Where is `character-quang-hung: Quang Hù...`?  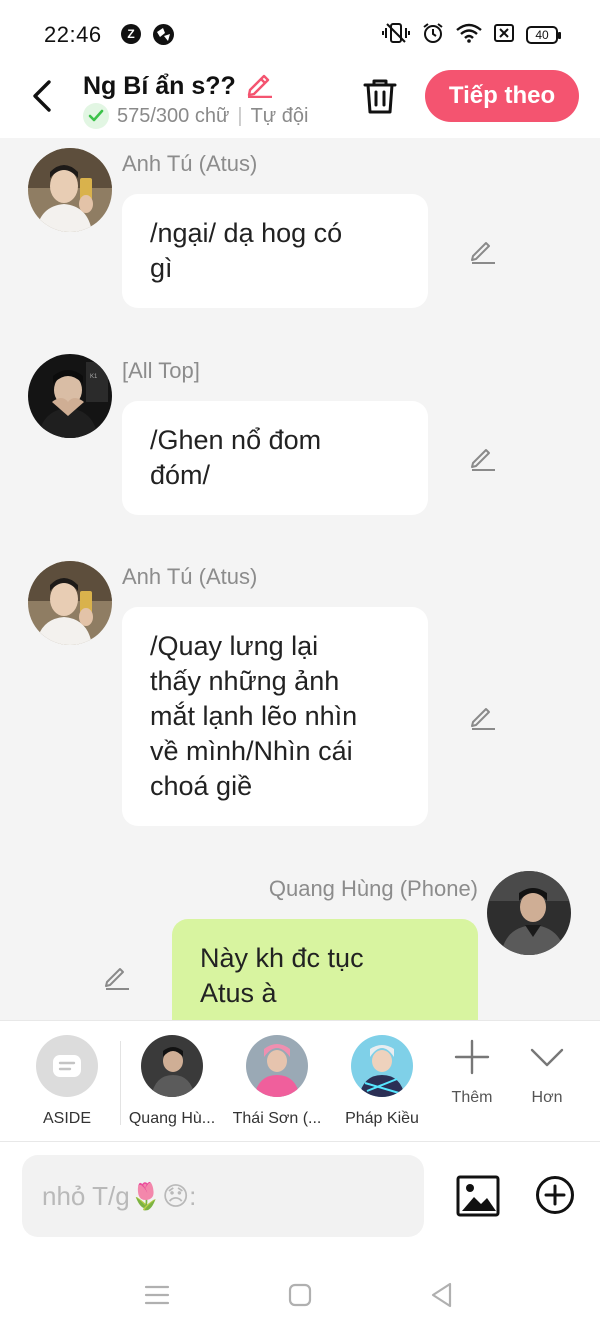
character-quang-hung: Quang Hù... is located at coordinates (172, 1081).